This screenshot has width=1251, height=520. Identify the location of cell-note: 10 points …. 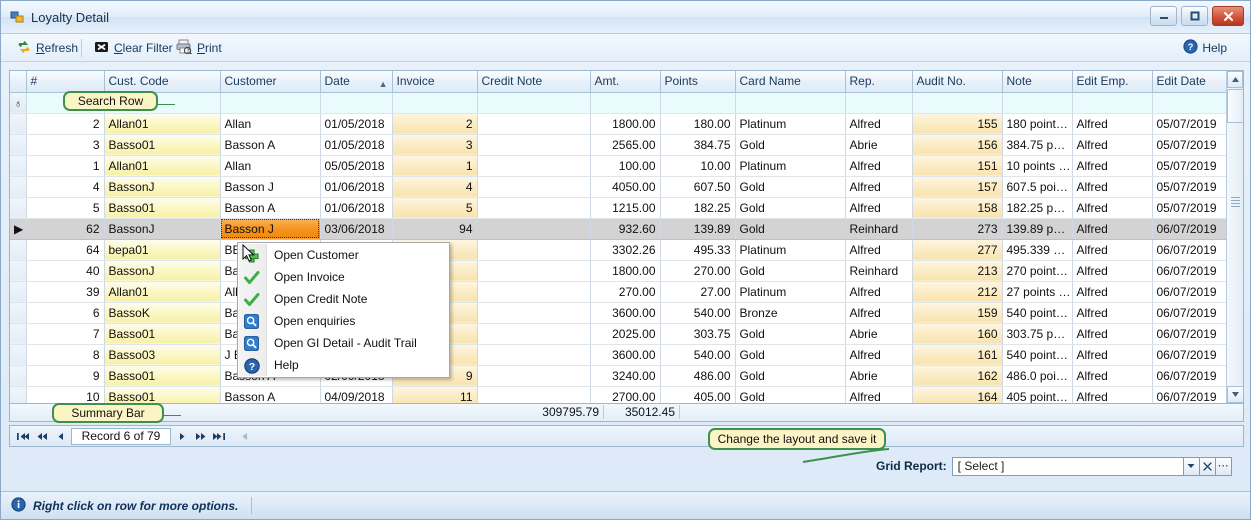
(1037, 166).